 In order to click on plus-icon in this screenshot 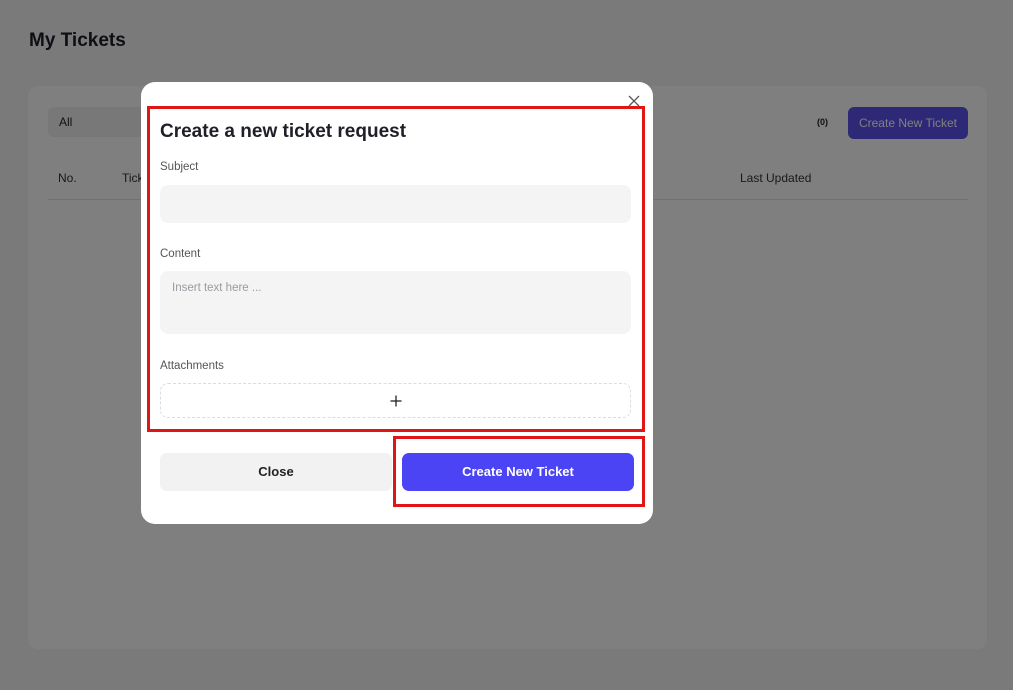, I will do `click(396, 400)`.